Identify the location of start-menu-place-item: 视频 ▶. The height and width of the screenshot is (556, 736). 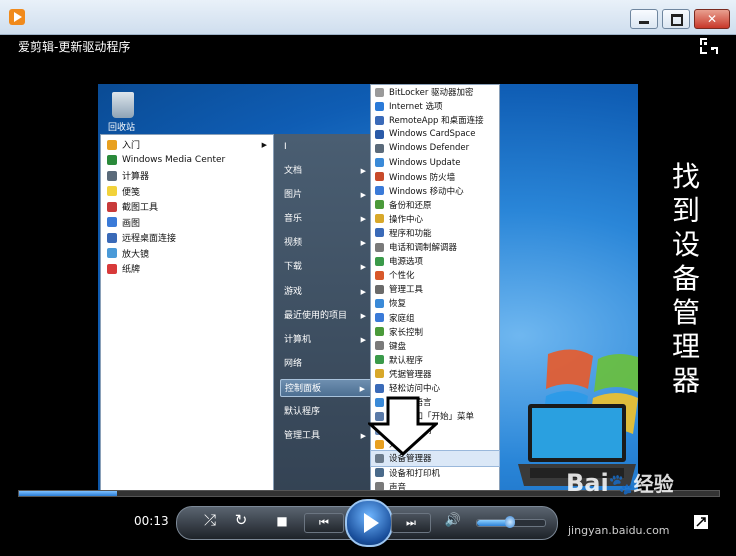
(326, 243).